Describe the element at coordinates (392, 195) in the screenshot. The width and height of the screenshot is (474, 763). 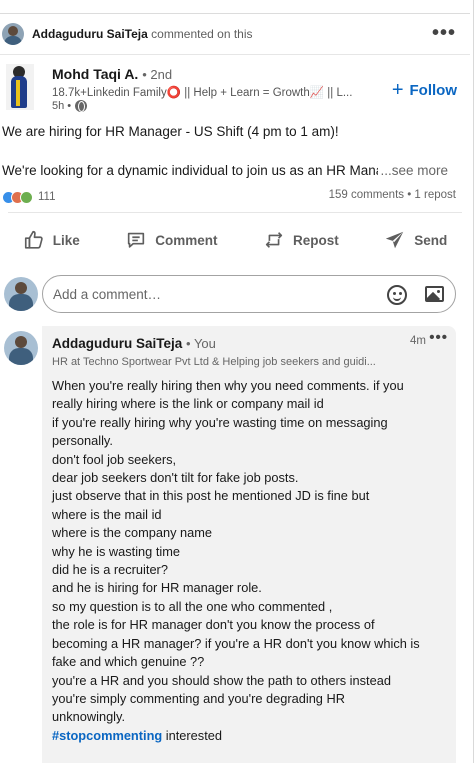
I see `comments-reposts-count: 159 comments • 1 repost` at that location.